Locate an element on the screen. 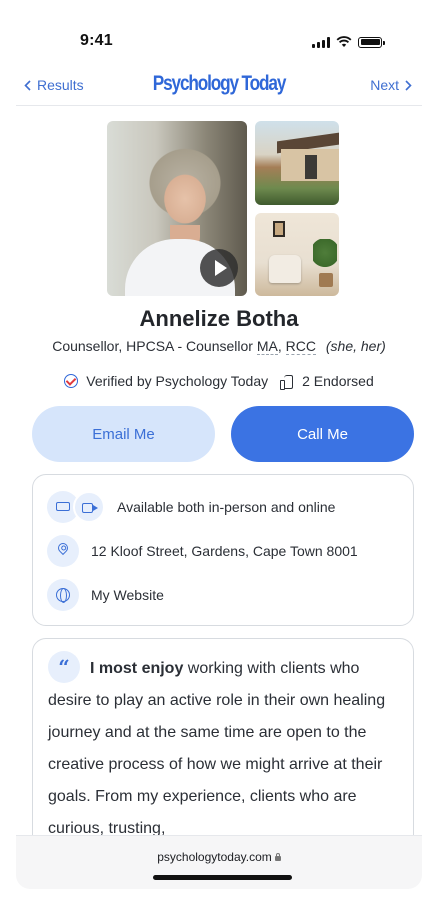 The image size is (438, 904). battery-icon is located at coordinates (371, 42).